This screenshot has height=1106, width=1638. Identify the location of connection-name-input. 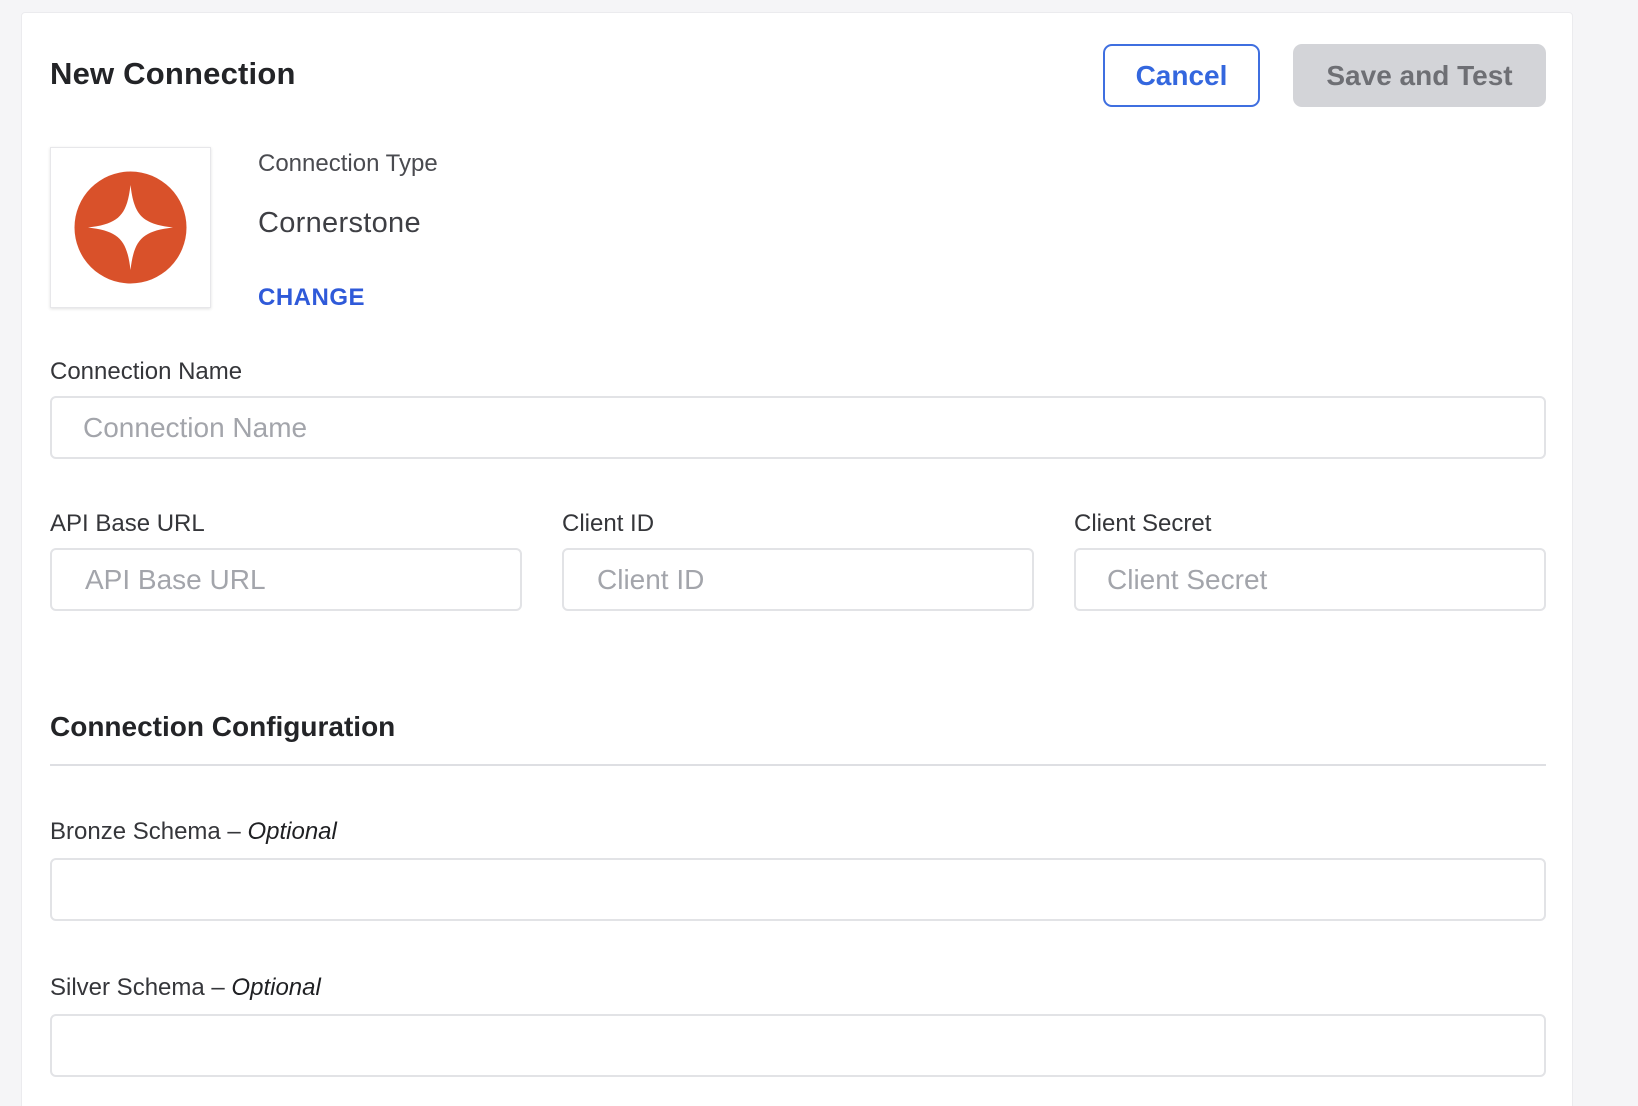
(798, 427).